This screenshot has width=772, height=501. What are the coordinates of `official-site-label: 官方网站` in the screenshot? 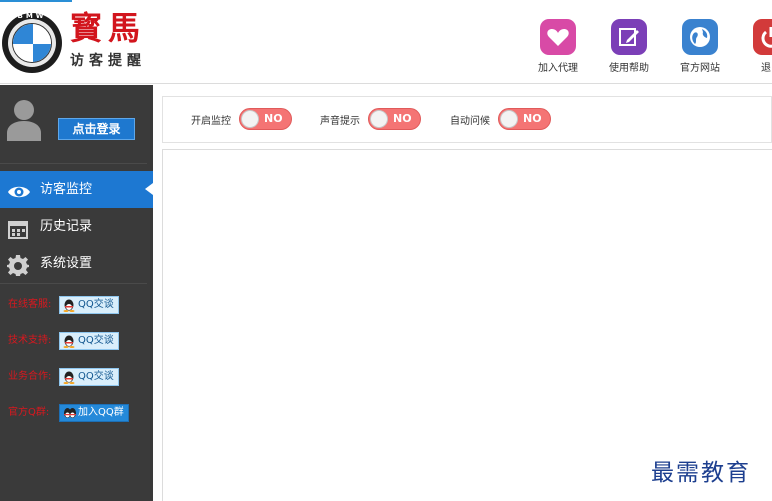 It's located at (700, 68).